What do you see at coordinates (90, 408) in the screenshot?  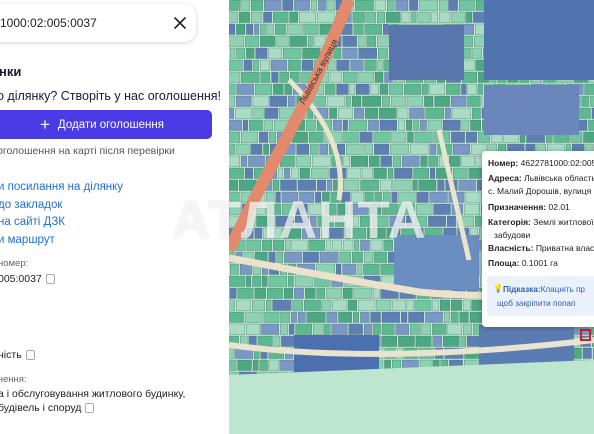 I see `copy-icon` at bounding box center [90, 408].